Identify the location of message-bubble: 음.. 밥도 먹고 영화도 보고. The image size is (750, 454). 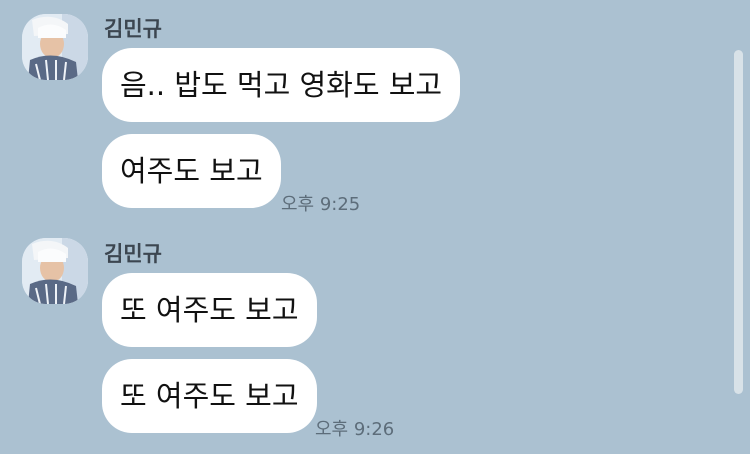
(281, 85).